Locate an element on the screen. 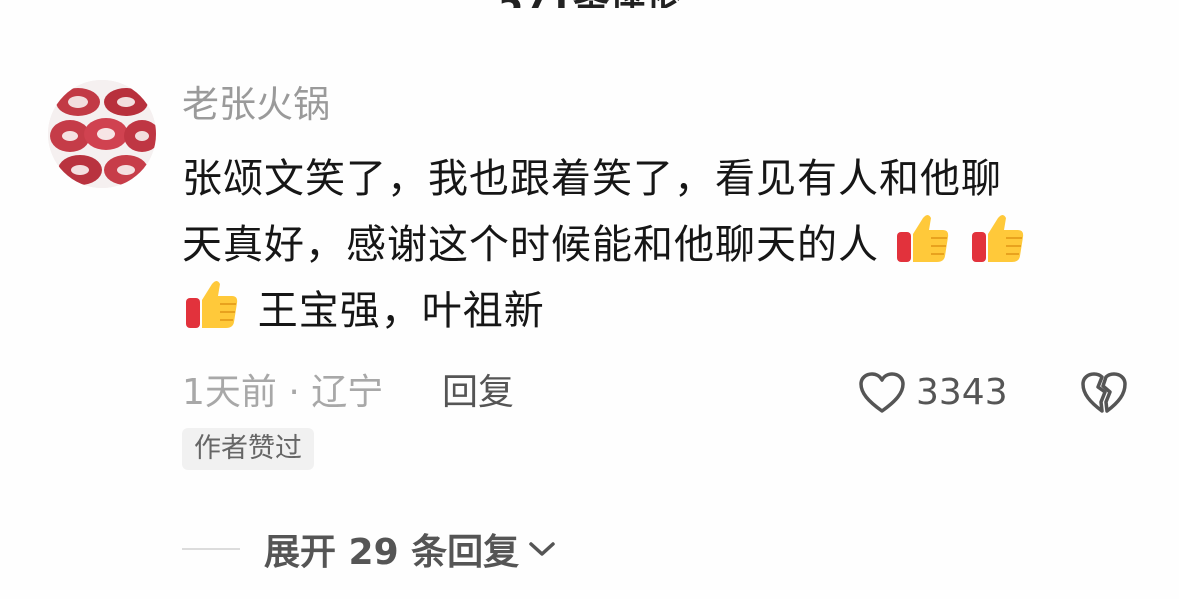 The width and height of the screenshot is (1179, 599). dislike-button is located at coordinates (1104, 393).